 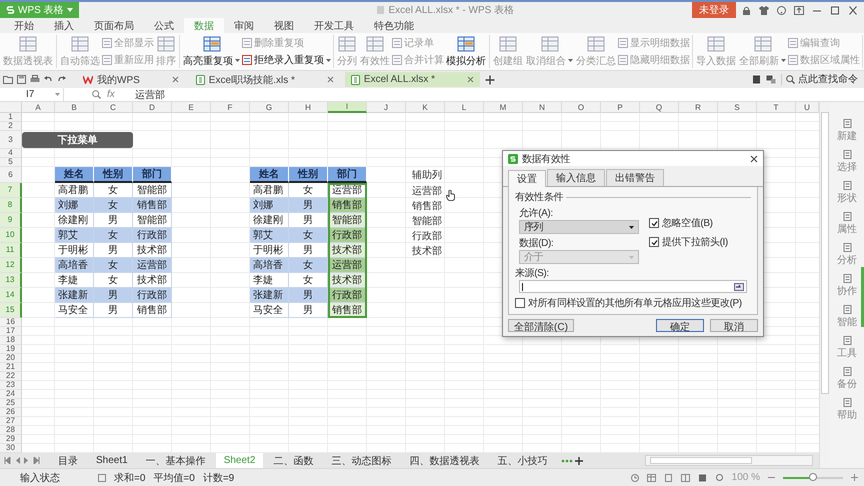 What do you see at coordinates (11, 265) in the screenshot?
I see `row-header: 12` at bounding box center [11, 265].